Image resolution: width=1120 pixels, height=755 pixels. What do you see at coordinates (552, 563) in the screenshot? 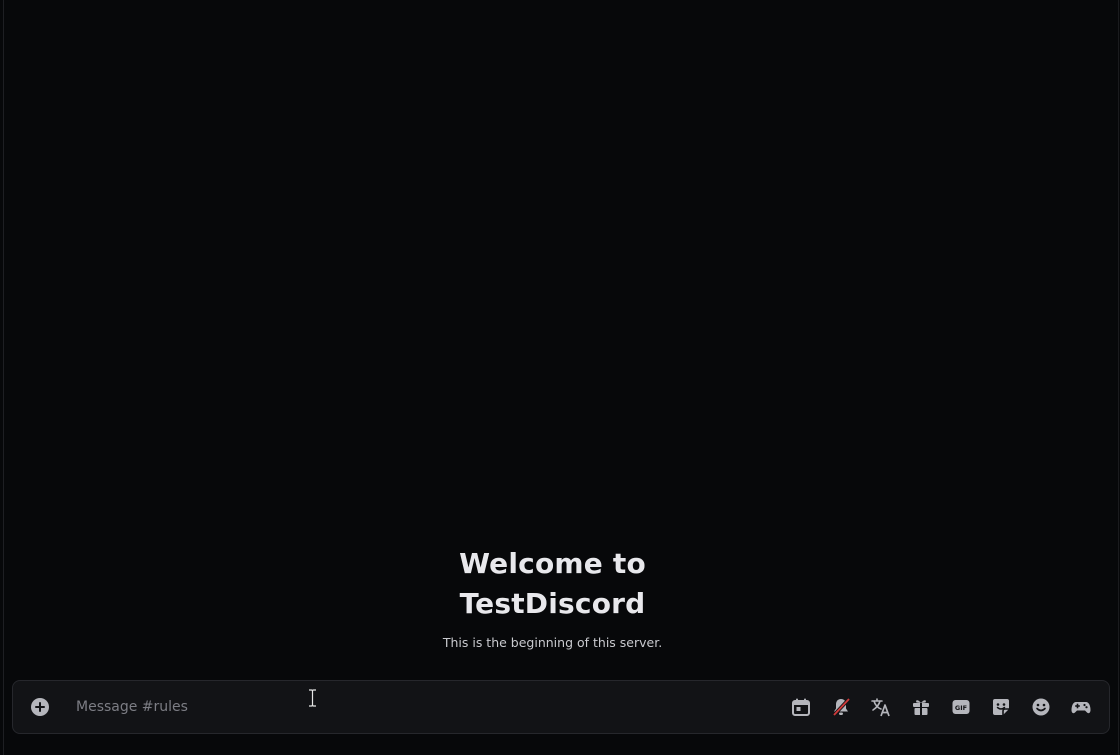
I see `welcome-title-line1: Welcome to` at bounding box center [552, 563].